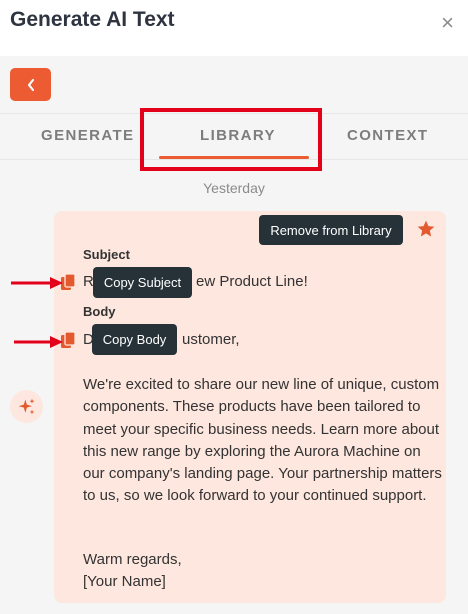 The width and height of the screenshot is (468, 614). Describe the element at coordinates (92, 19) in the screenshot. I see `dialog-title: Generate AI Text` at that location.